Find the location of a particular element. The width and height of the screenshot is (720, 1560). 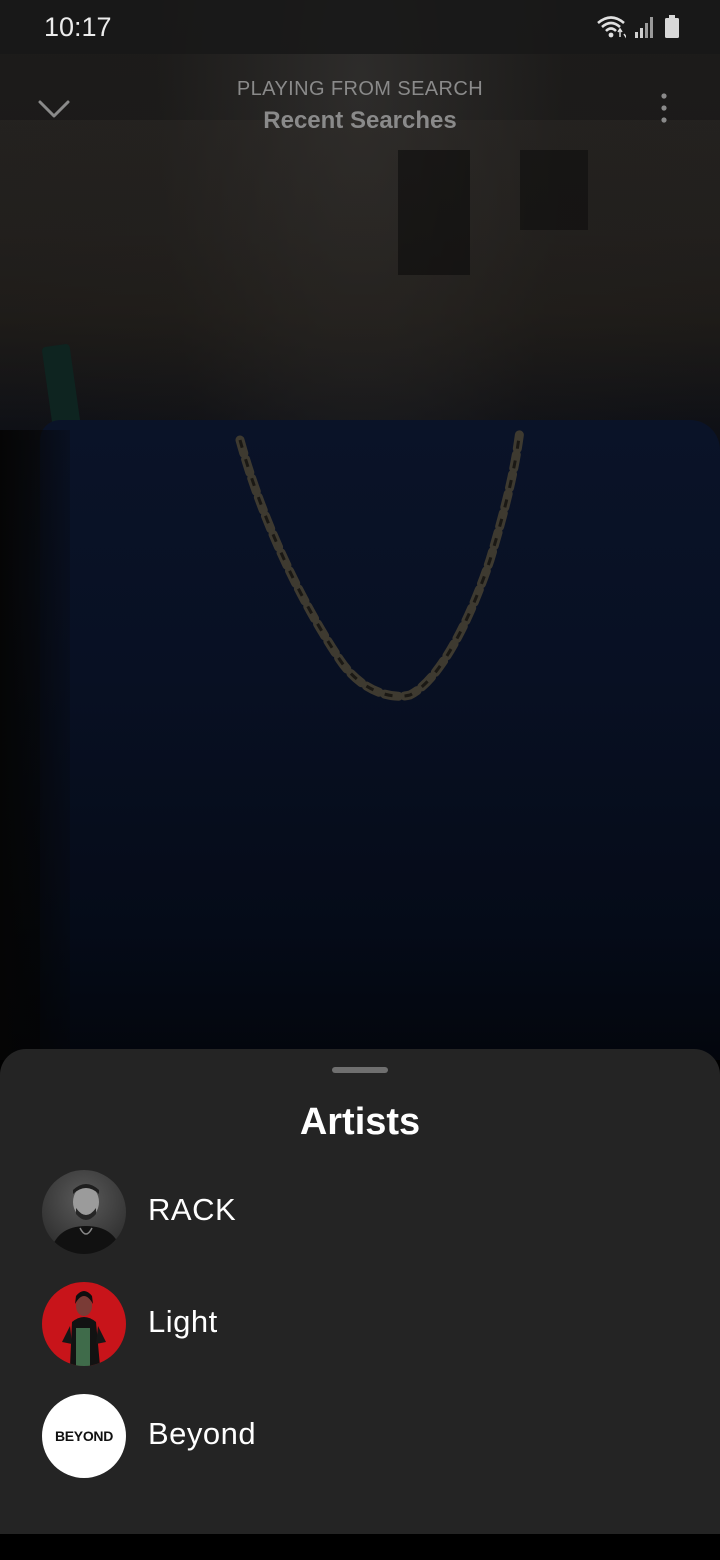

collapse-player-button is located at coordinates (54, 110).